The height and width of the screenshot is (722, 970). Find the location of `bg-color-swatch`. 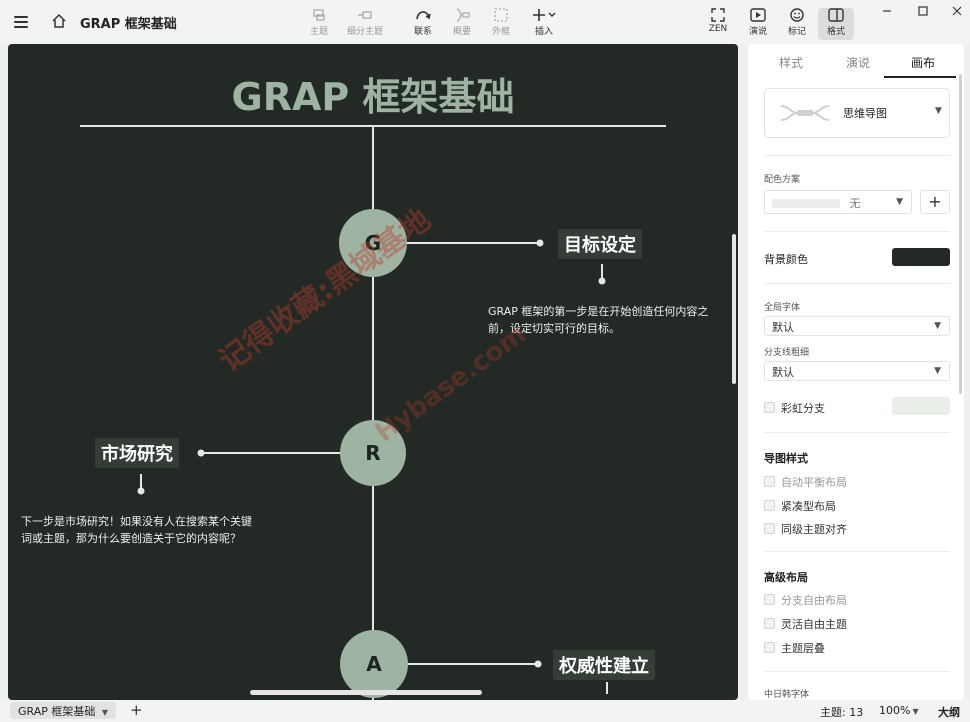

bg-color-swatch is located at coordinates (921, 257).